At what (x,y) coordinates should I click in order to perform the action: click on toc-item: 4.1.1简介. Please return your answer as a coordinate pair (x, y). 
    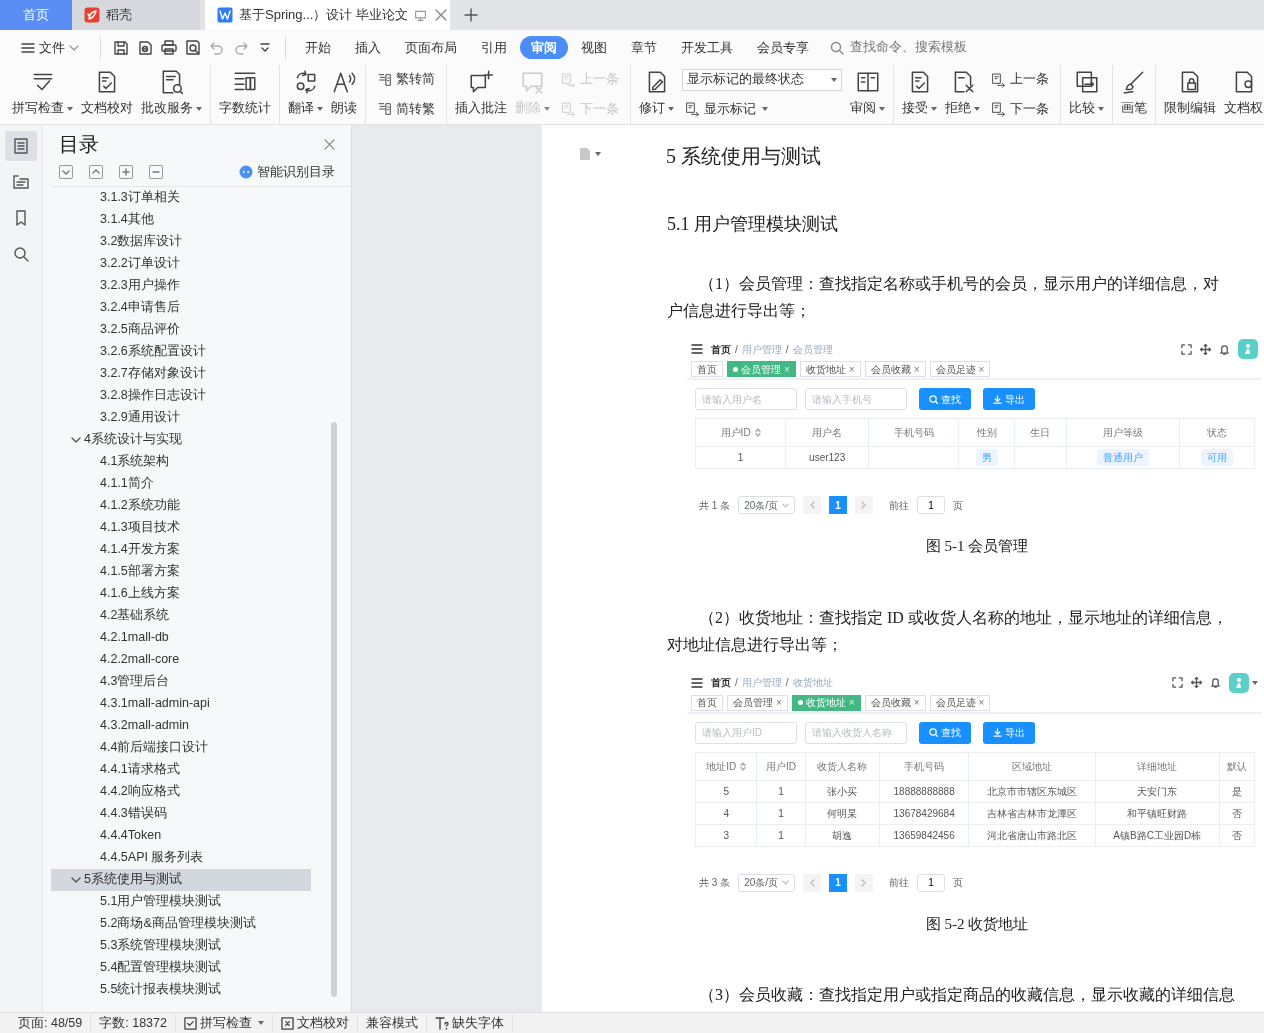
    Looking at the image, I should click on (181, 483).